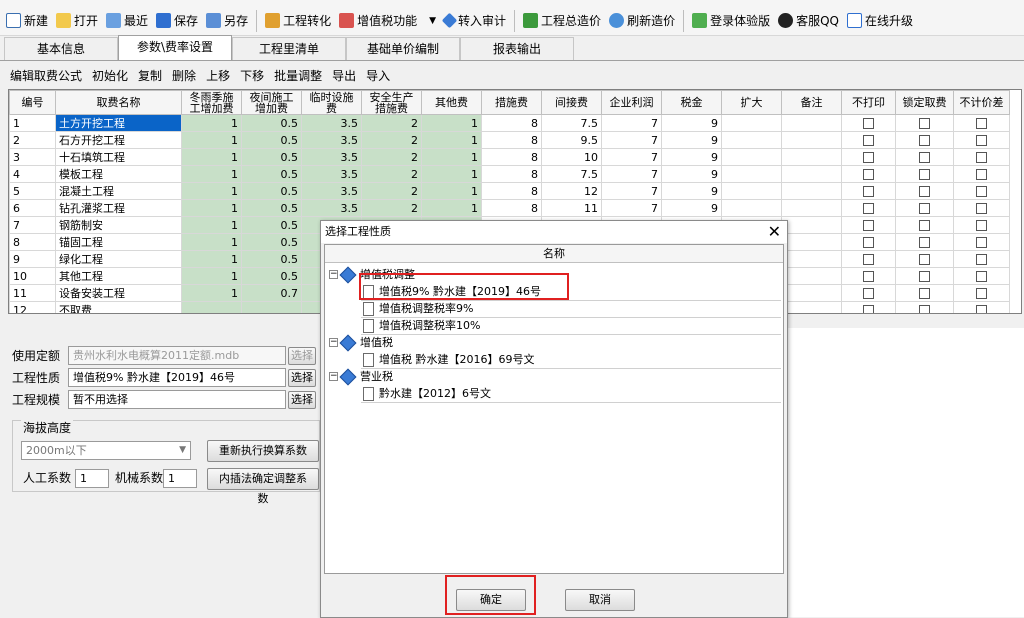 Image resolution: width=1024 pixels, height=618 pixels. I want to click on row-name: 钻孔灌浆工程, so click(118, 208).